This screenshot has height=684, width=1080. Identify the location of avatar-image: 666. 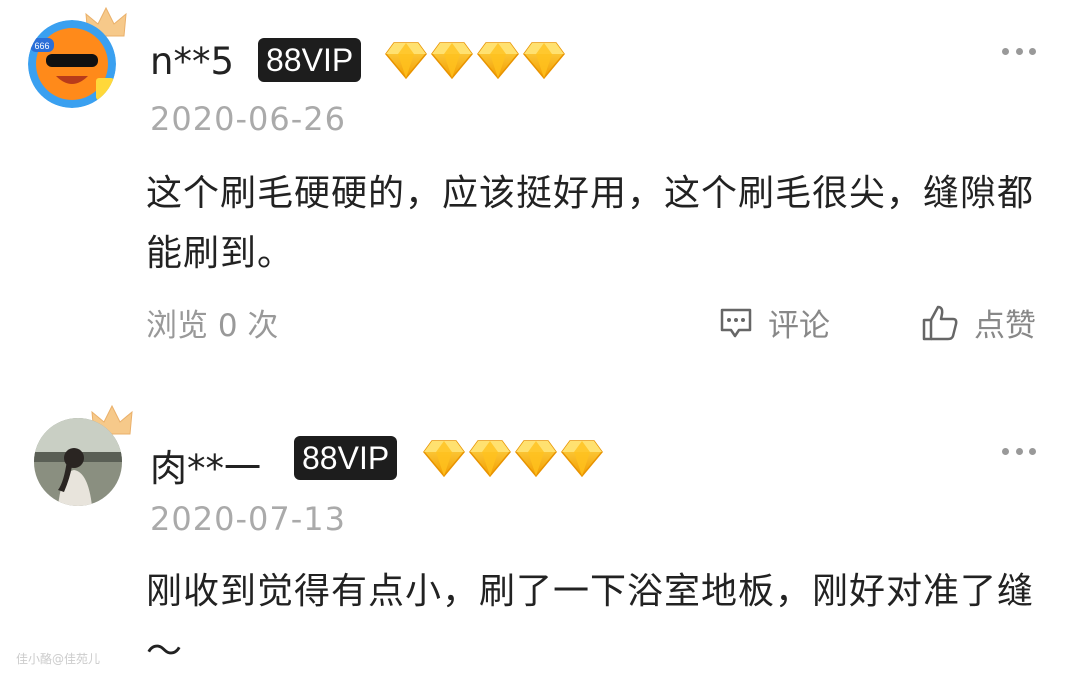
(72, 64).